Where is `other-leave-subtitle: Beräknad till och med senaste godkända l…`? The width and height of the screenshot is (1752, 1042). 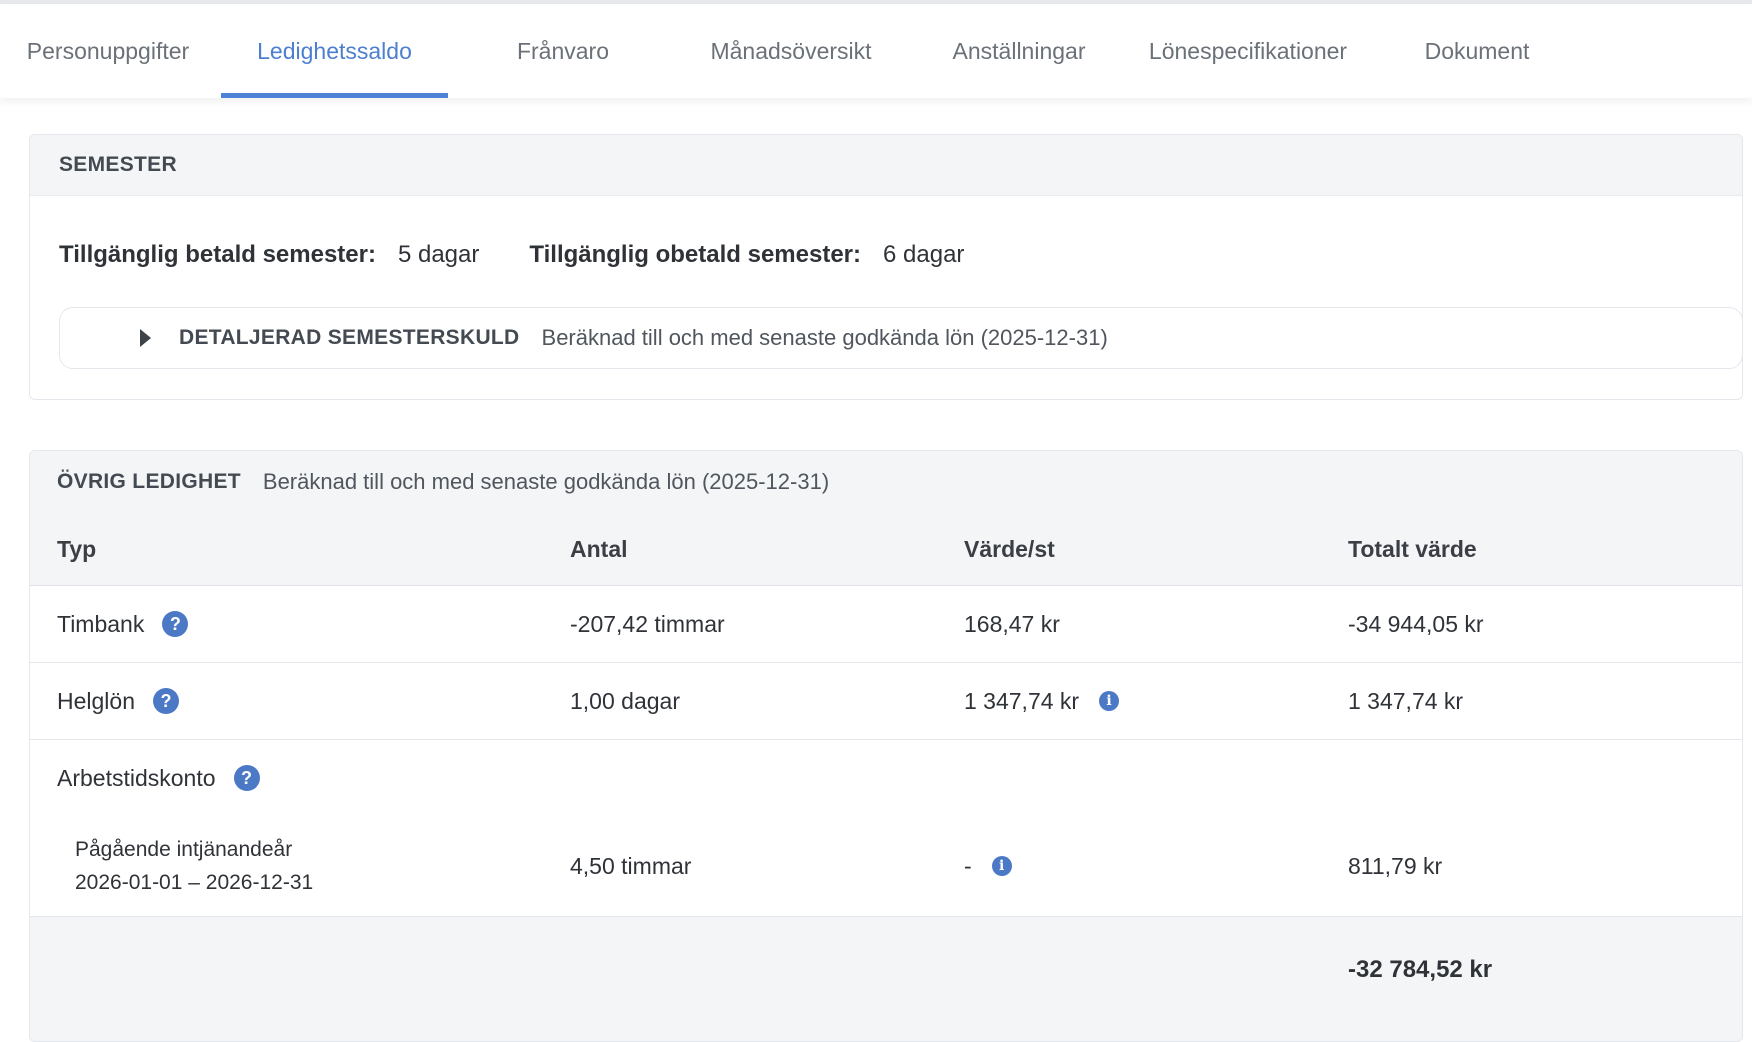
other-leave-subtitle: Beräknad till och med senaste godkända l… is located at coordinates (546, 481).